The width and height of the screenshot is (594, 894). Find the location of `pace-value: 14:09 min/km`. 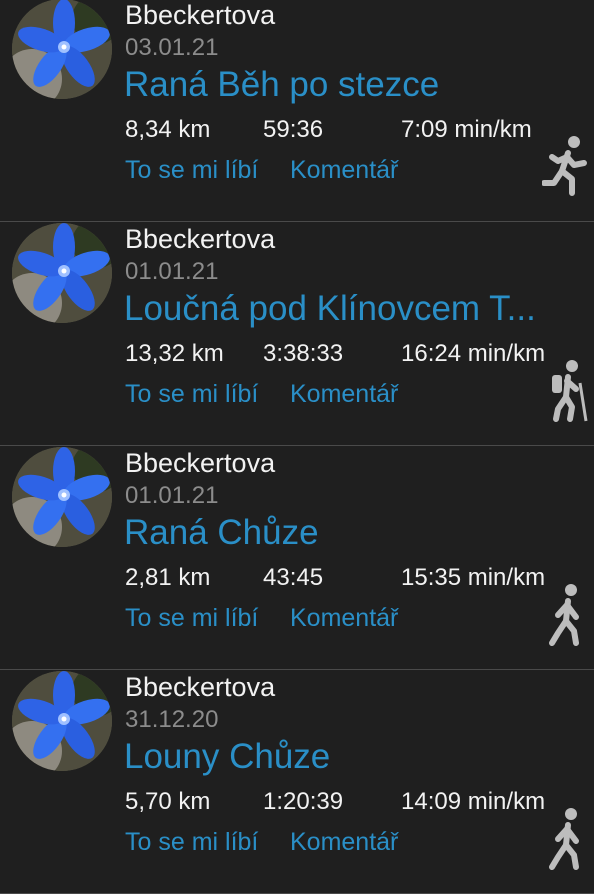

pace-value: 14:09 min/km is located at coordinates (473, 801).